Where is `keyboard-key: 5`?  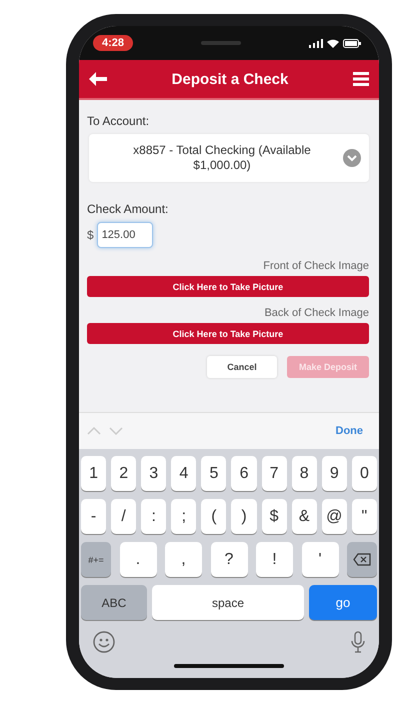 keyboard-key: 5 is located at coordinates (213, 473).